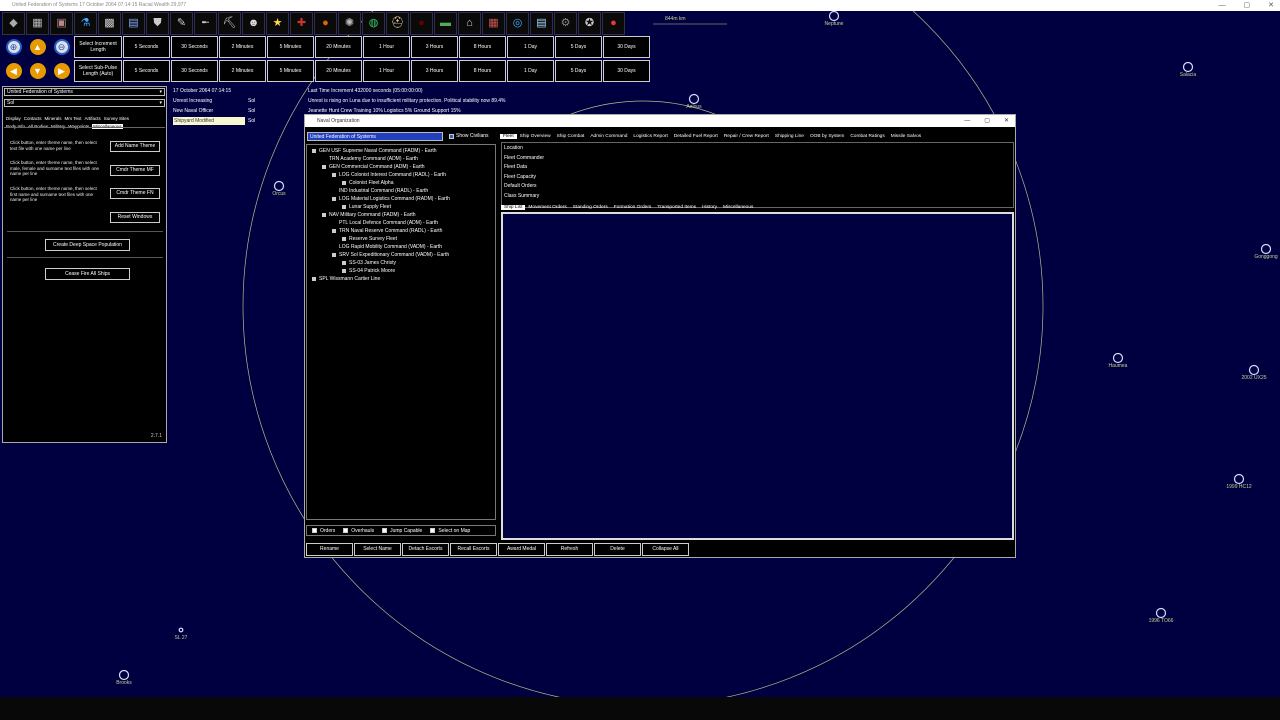 This screenshot has height=720, width=1280. What do you see at coordinates (277, 23) in the screenshot?
I see `star-icon: ★` at bounding box center [277, 23].